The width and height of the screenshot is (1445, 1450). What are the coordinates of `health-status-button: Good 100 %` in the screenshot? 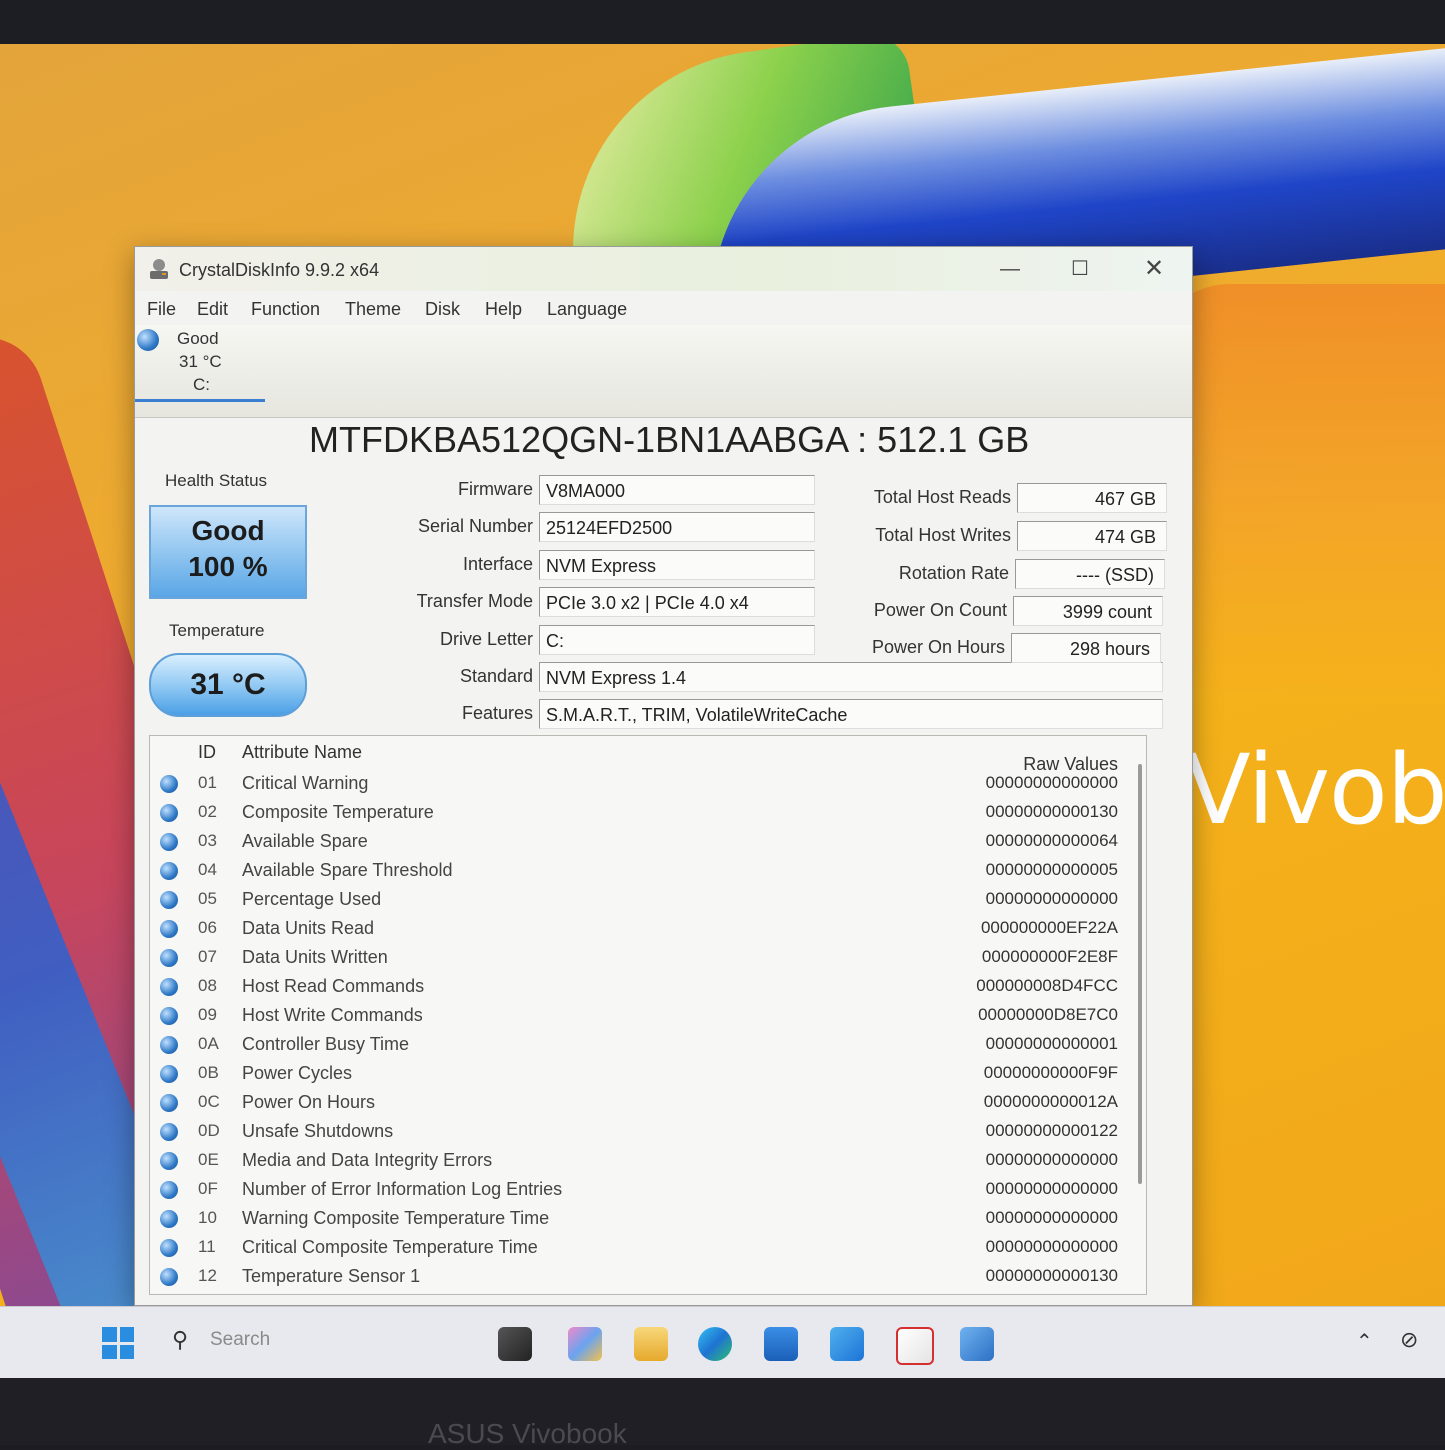 It's located at (228, 552).